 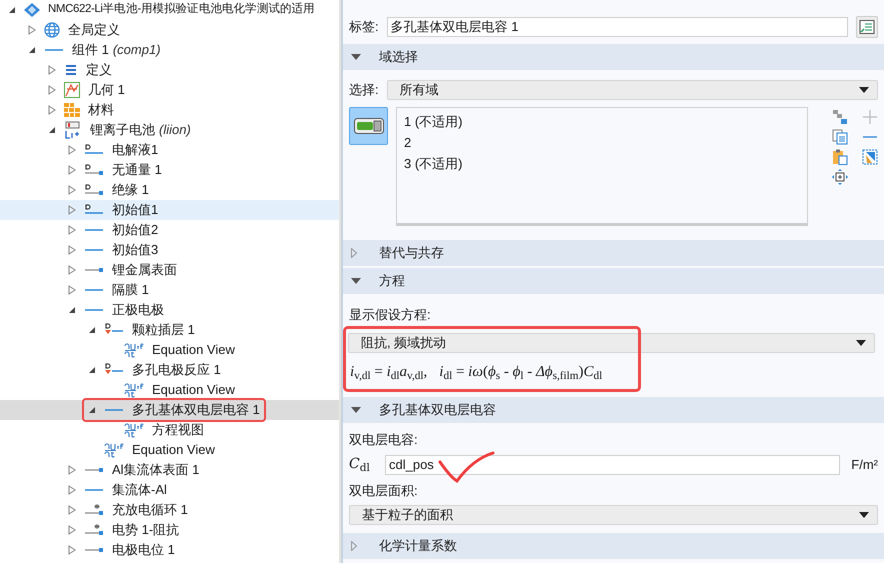 What do you see at coordinates (150, 510) in the screenshot?
I see `tree-item: 充放电循环 1` at bounding box center [150, 510].